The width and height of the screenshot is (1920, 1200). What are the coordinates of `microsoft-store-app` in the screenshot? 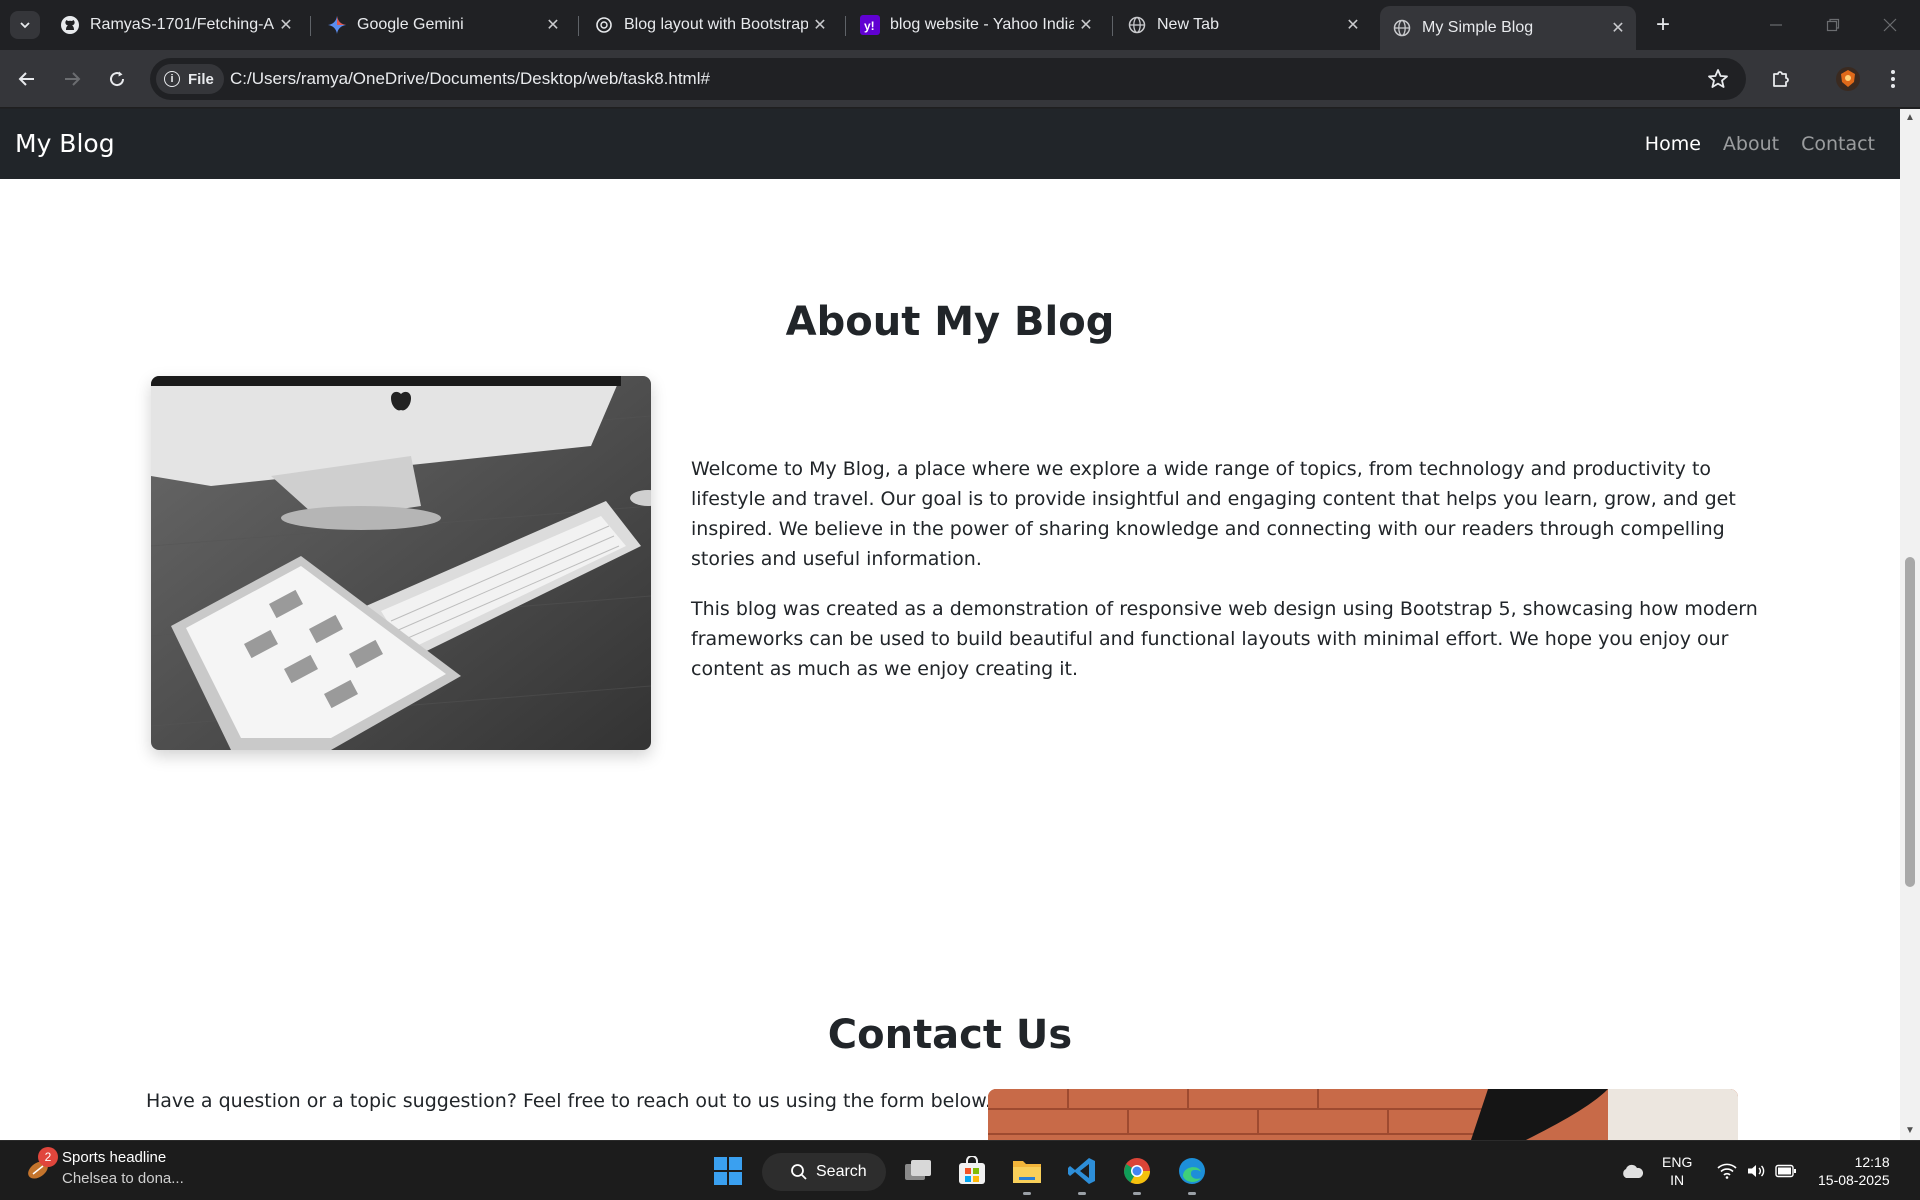 It's located at (972, 1171).